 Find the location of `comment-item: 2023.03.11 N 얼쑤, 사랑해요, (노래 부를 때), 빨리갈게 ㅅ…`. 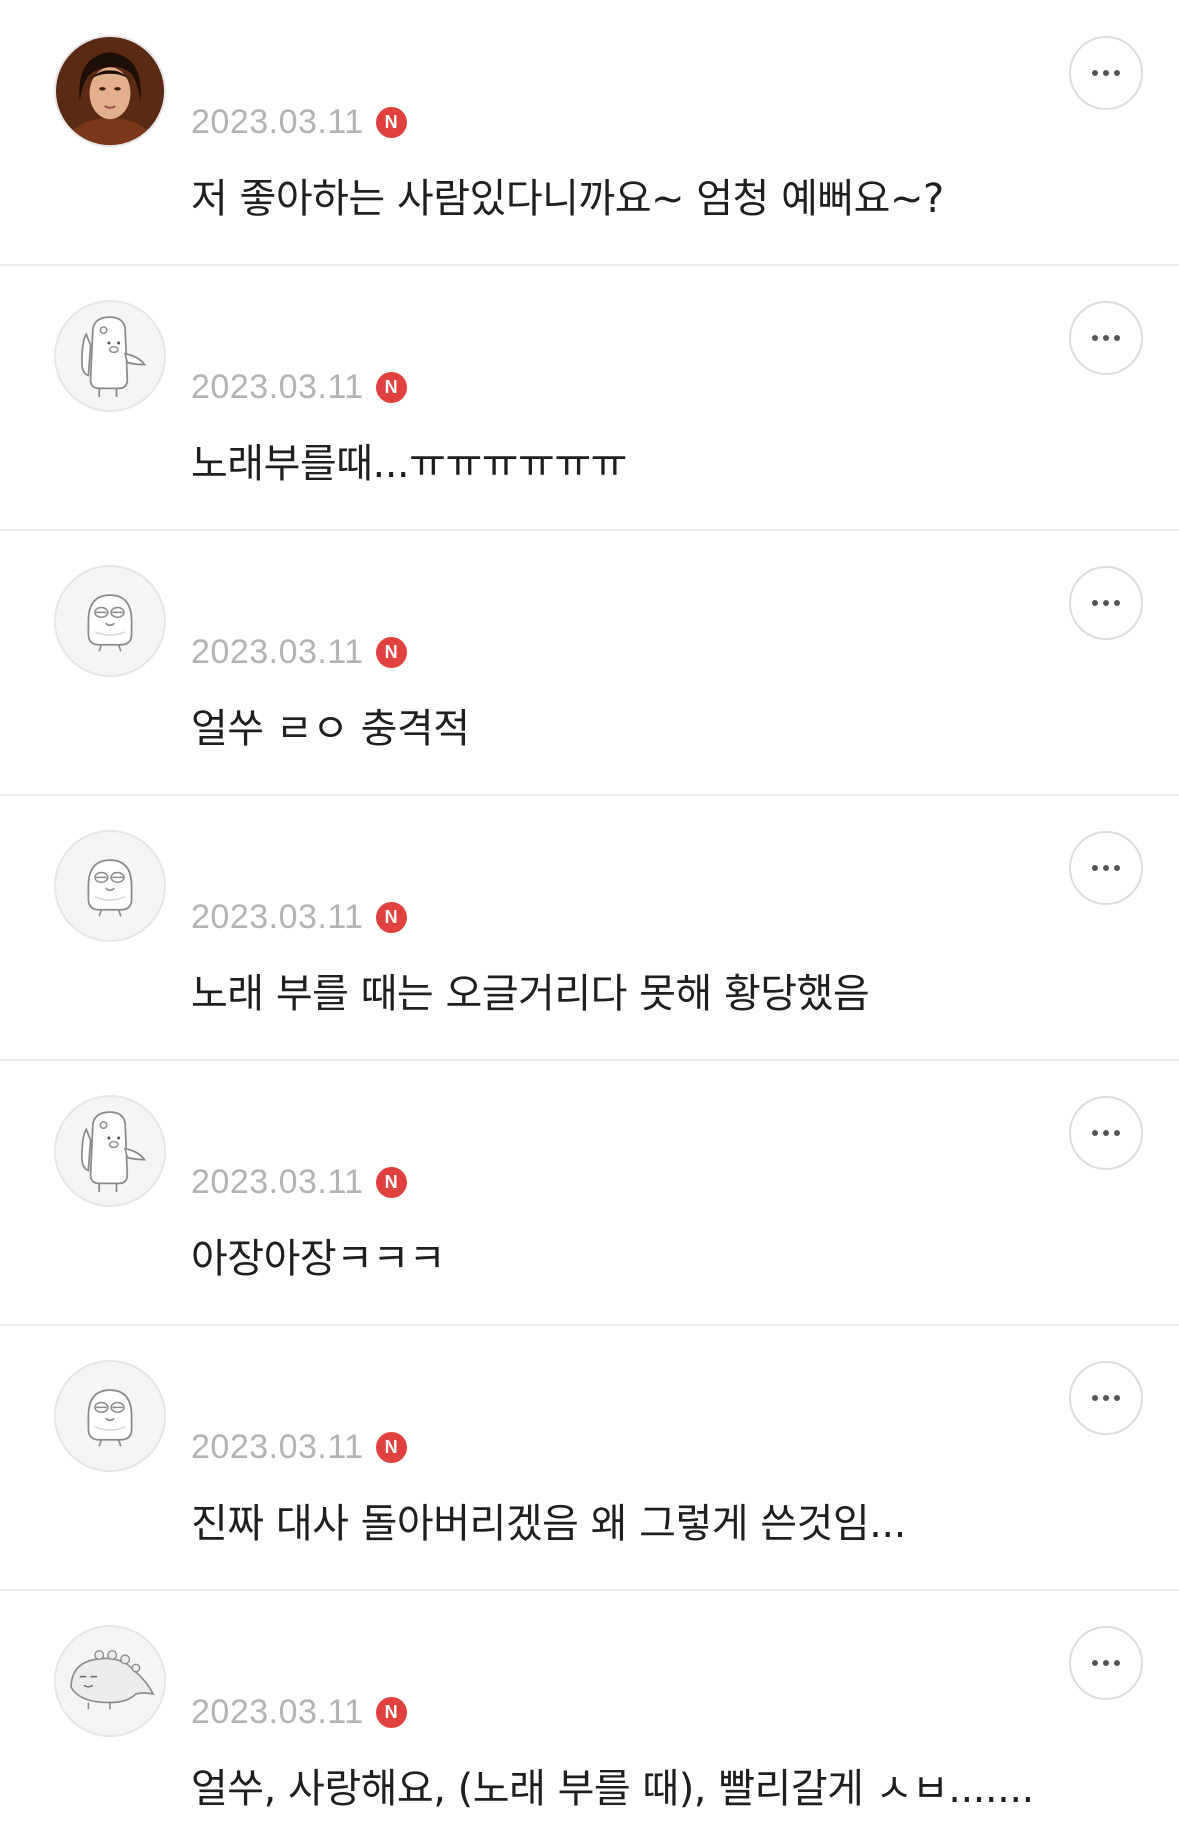

comment-item: 2023.03.11 N 얼쑤, 사랑해요, (노래 부를 때), 빨리갈게 ㅅ… is located at coordinates (589, 1718).